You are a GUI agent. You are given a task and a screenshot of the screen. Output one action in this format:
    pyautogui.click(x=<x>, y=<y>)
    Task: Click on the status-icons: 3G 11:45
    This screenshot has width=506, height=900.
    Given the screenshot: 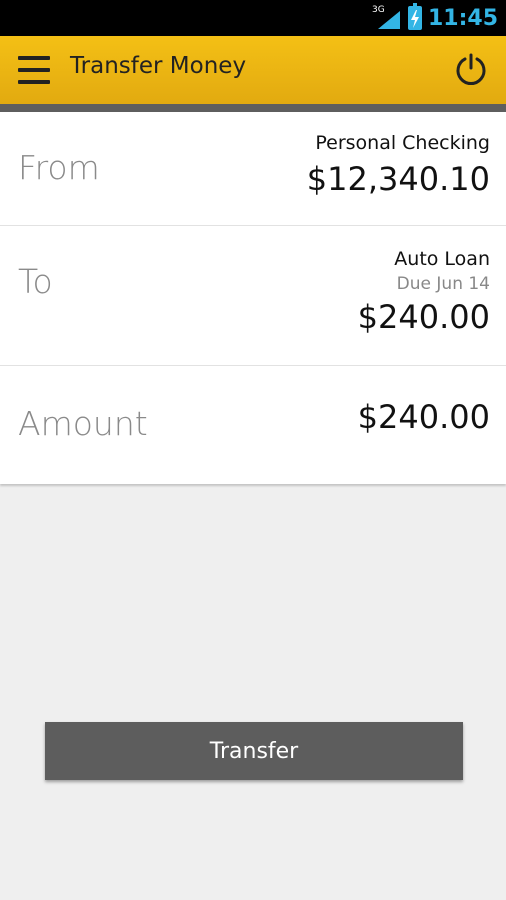 What is the action you would take?
    pyautogui.click(x=435, y=18)
    